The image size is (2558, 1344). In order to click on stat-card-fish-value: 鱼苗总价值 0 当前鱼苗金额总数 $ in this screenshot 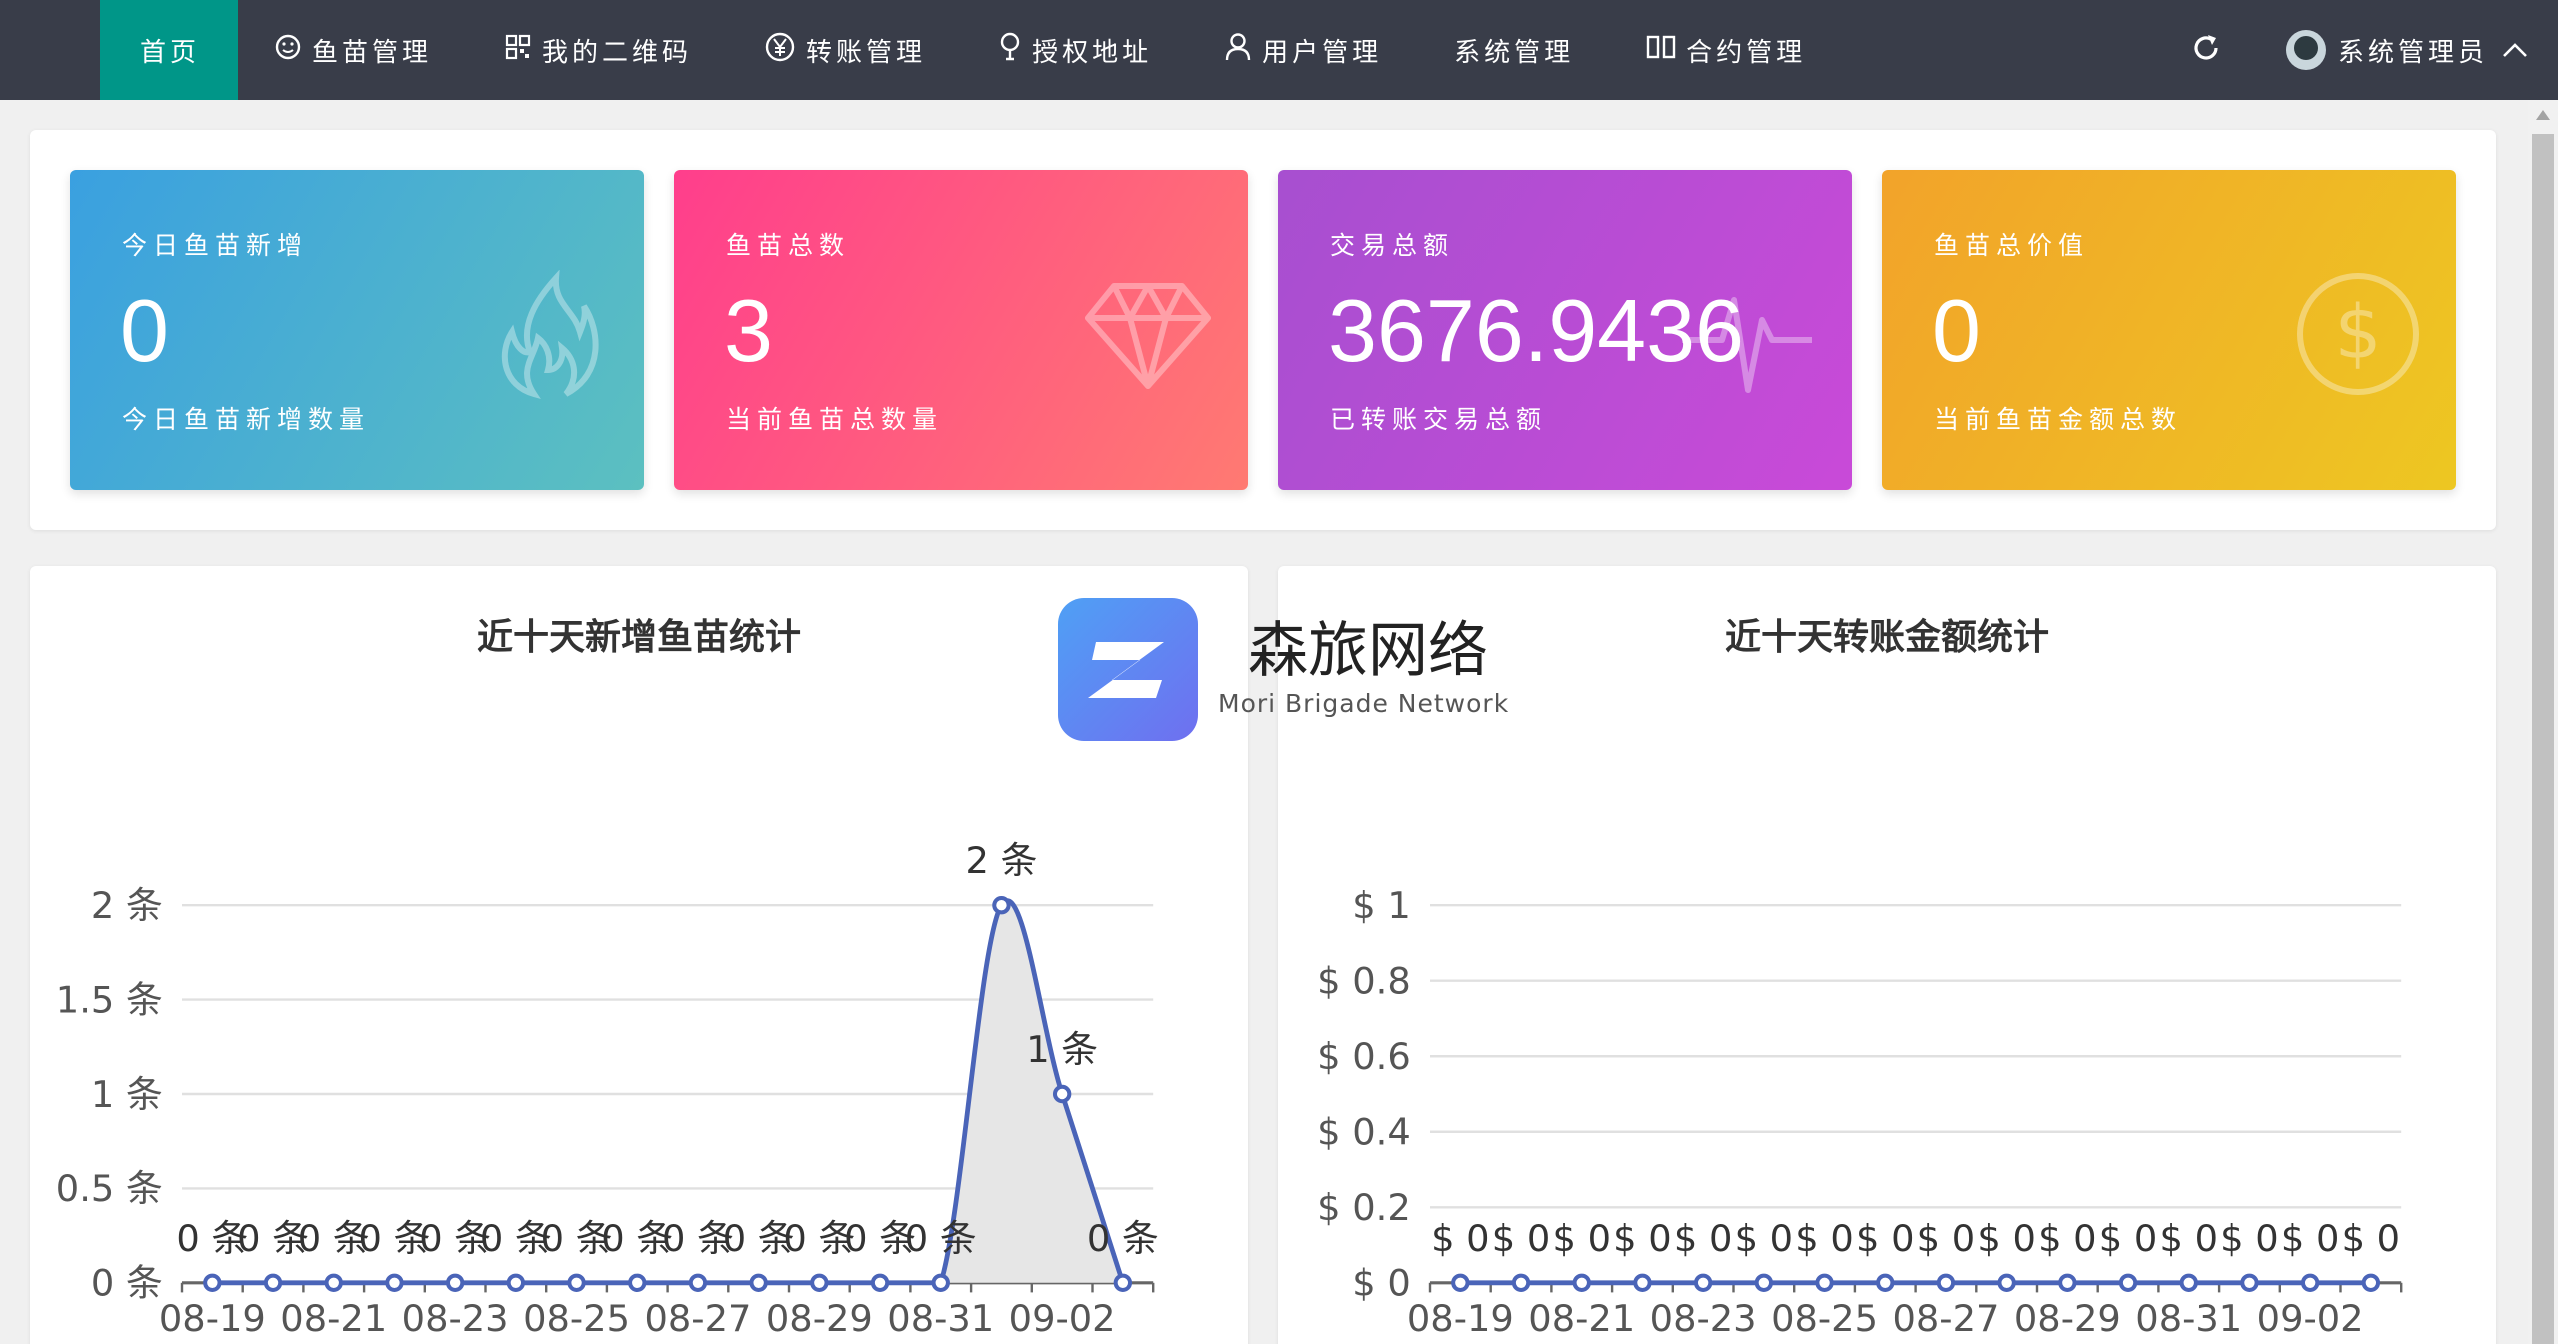, I will do `click(2169, 330)`.